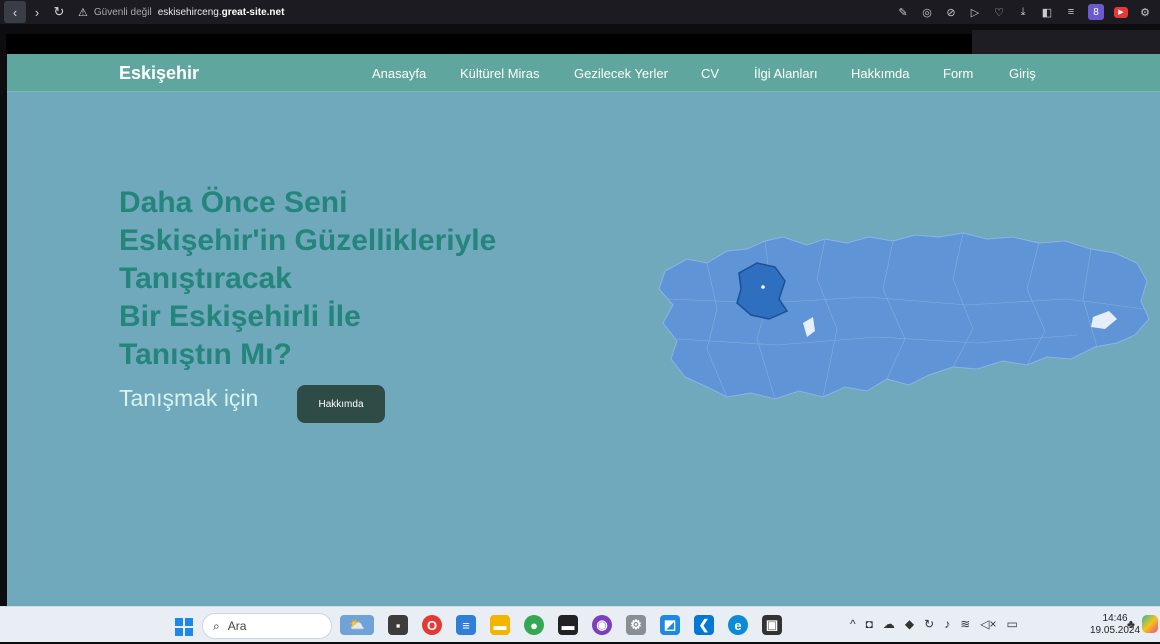 The width and height of the screenshot is (1160, 644). What do you see at coordinates (399, 73) in the screenshot?
I see `nav-item-anasayfa: Anasayfa` at bounding box center [399, 73].